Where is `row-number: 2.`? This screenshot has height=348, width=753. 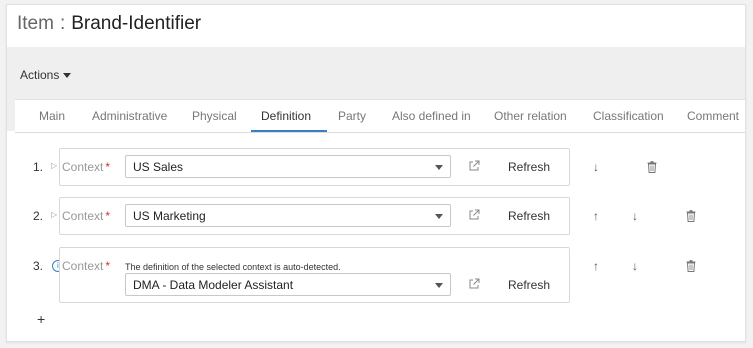 row-number: 2. is located at coordinates (38, 216).